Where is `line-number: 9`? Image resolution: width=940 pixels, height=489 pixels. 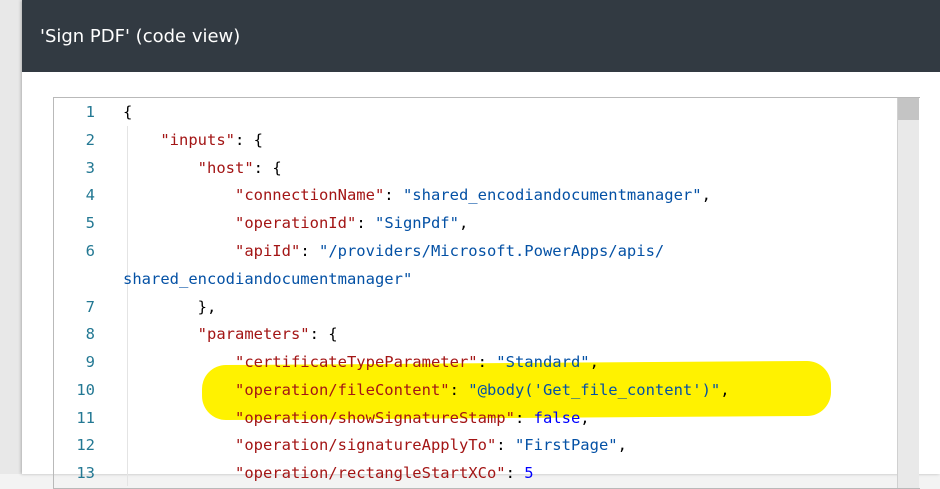
line-number: 9 is located at coordinates (90, 362).